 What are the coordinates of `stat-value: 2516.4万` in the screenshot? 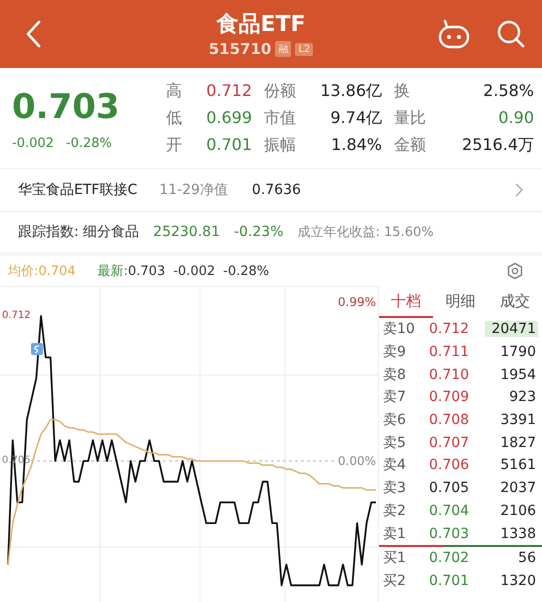 It's located at (497, 145).